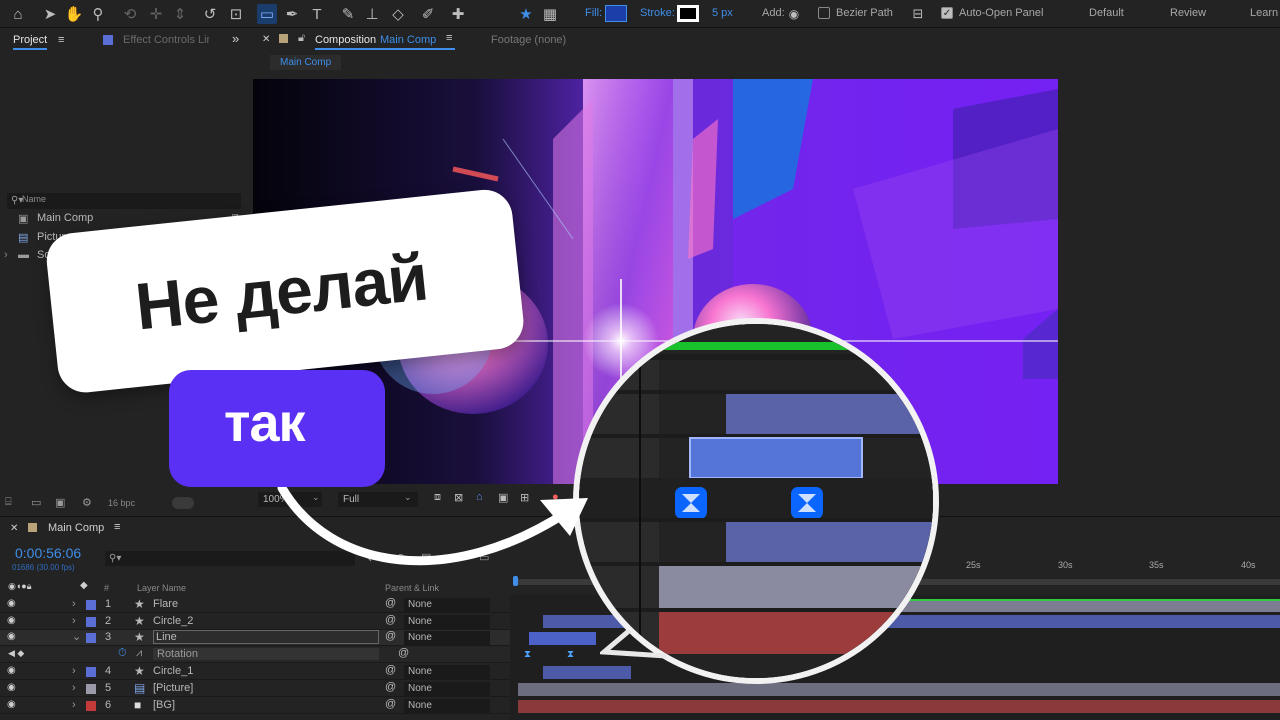 The image size is (1280, 720). I want to click on interpret-footage-icon: ⌸, so click(8, 502).